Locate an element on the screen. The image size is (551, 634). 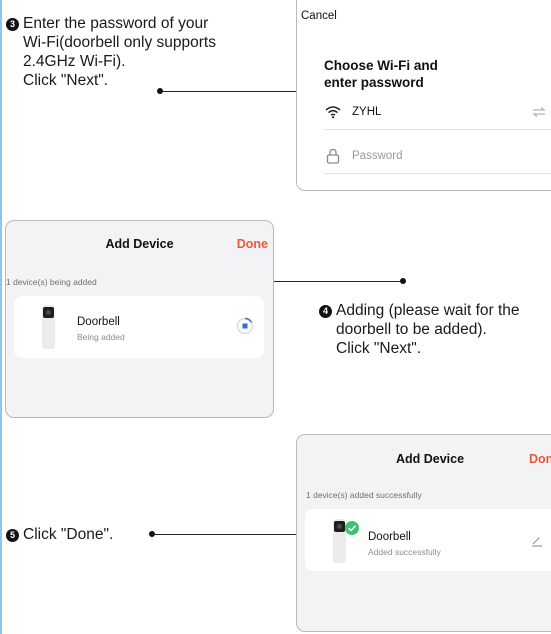
wifi-screen-heading: Choose Wi-Fi and enter password is located at coordinates (381, 74).